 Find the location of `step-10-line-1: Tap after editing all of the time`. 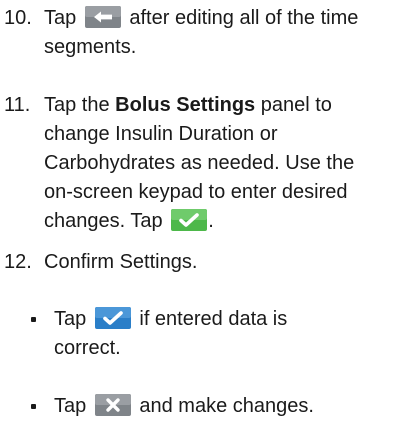

step-10-line-1: Tap after editing all of the time is located at coordinates (224, 18).